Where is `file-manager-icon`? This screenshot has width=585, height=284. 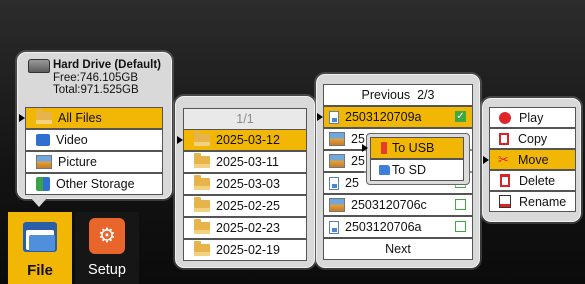
file-manager-icon is located at coordinates (40, 237).